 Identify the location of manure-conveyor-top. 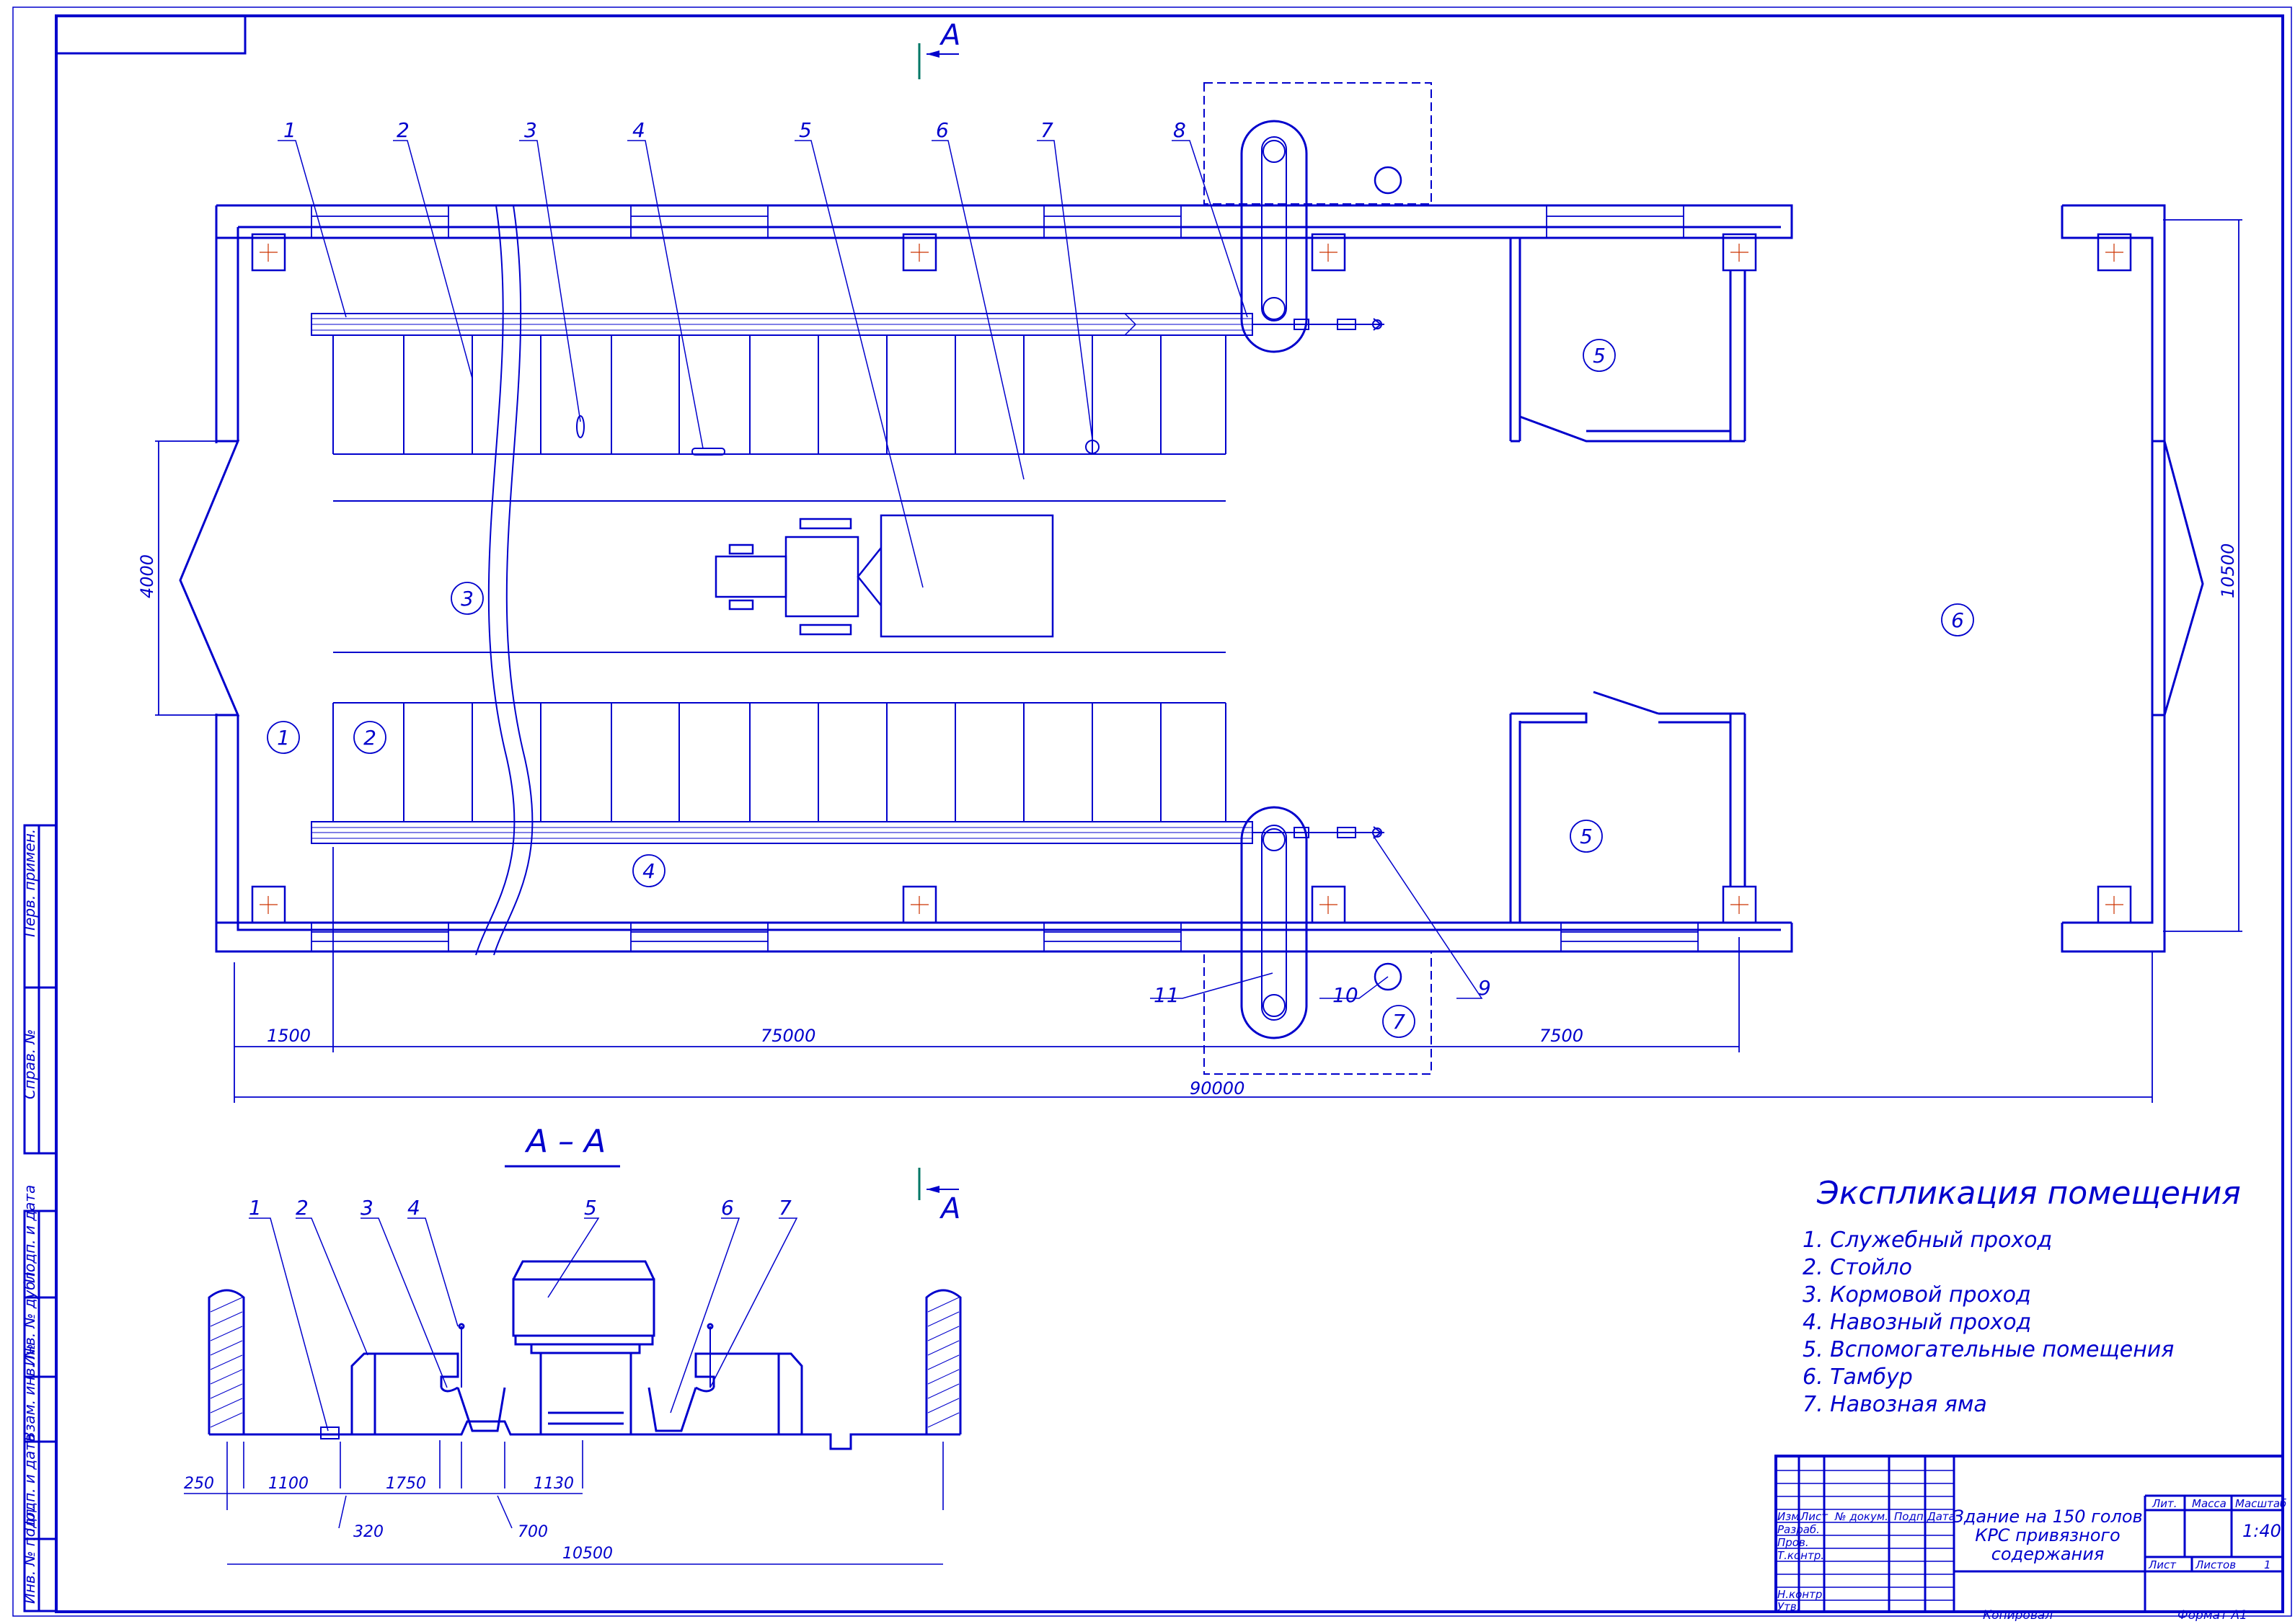
(782, 324).